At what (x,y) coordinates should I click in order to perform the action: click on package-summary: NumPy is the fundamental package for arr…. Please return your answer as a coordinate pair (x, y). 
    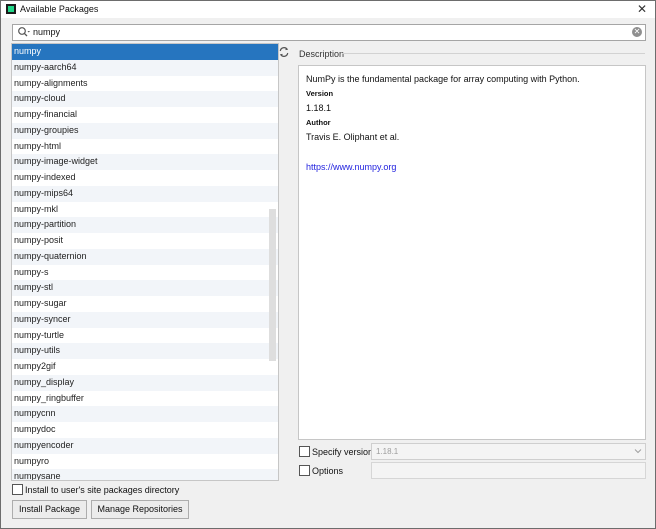
    Looking at the image, I should click on (443, 79).